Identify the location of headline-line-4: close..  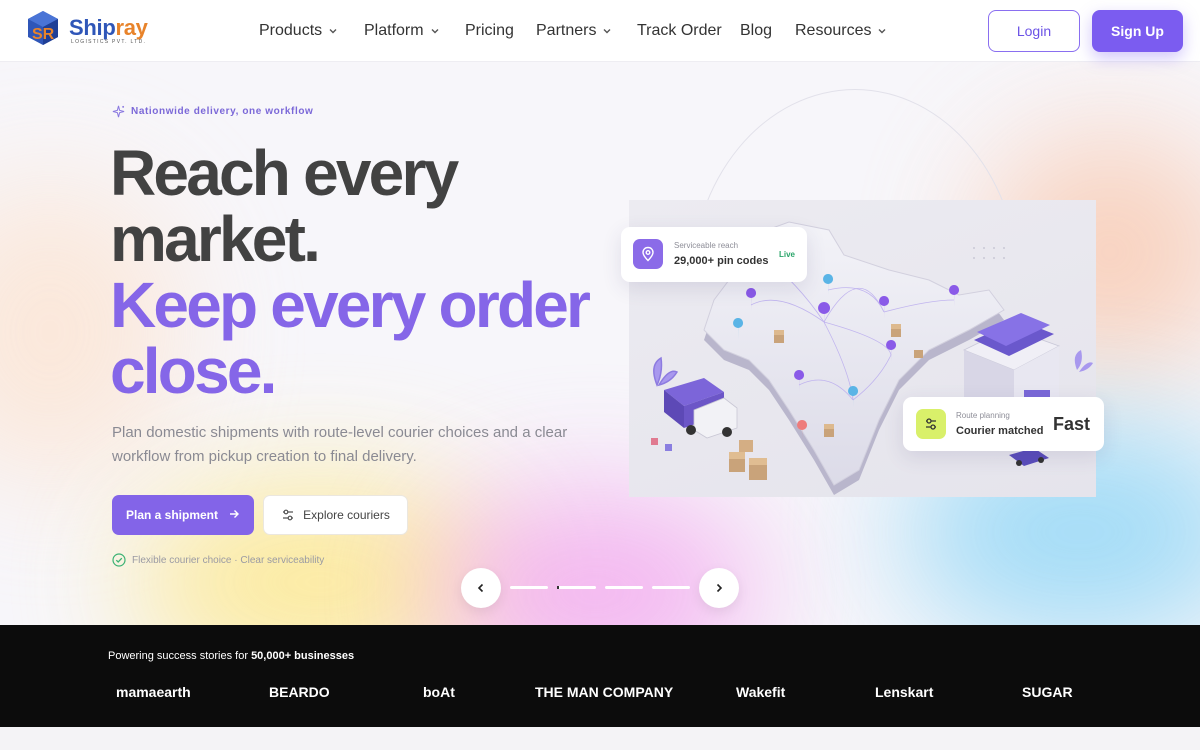
(193, 371).